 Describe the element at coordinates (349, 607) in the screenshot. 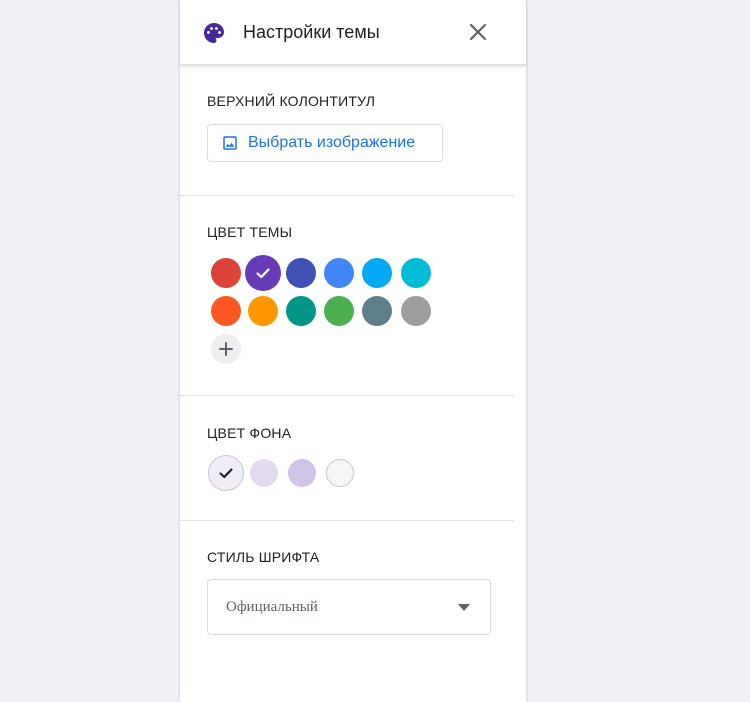

I see `font-style-select: Официальный` at that location.